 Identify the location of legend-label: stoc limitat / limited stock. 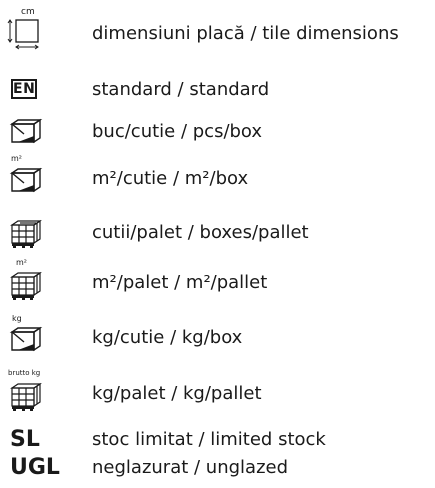
(209, 439).